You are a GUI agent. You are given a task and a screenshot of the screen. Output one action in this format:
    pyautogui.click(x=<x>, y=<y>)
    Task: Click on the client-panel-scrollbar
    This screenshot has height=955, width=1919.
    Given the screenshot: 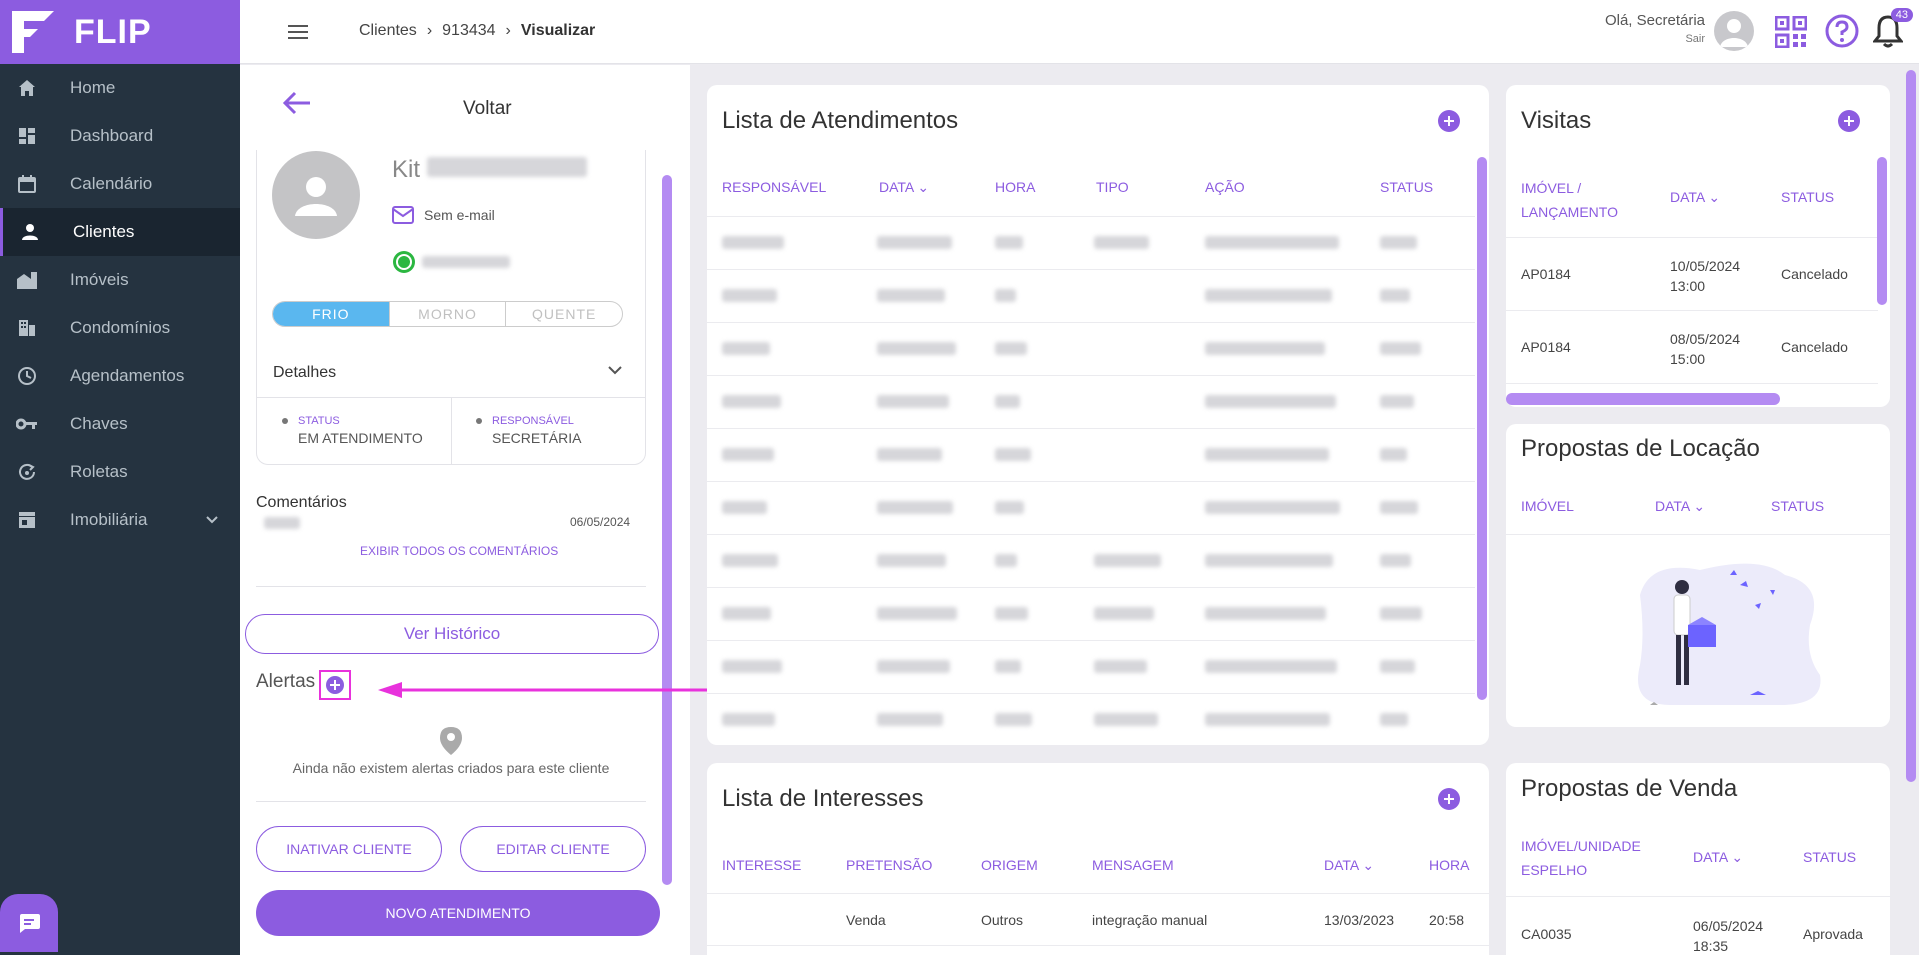 What is the action you would take?
    pyautogui.click(x=667, y=530)
    